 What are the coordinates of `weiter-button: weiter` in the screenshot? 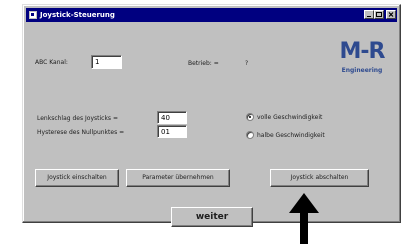 It's located at (212, 217).